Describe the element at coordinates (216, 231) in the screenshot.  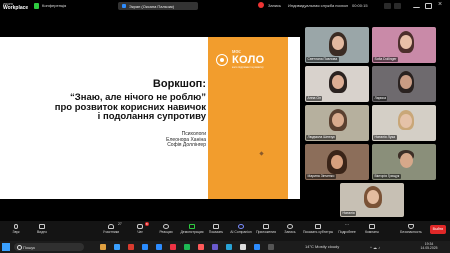
I see `view-button: Показать` at that location.